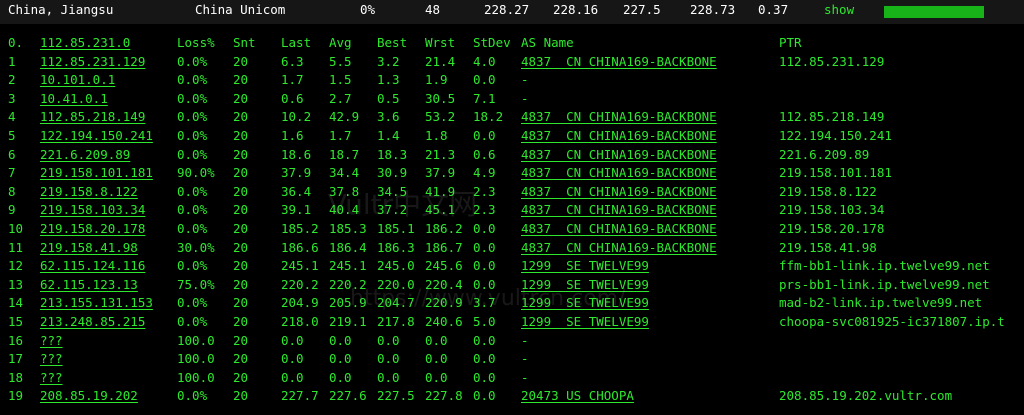 The width and height of the screenshot is (1024, 415). What do you see at coordinates (547, 42) in the screenshot?
I see `header-as-name: AS Name` at bounding box center [547, 42].